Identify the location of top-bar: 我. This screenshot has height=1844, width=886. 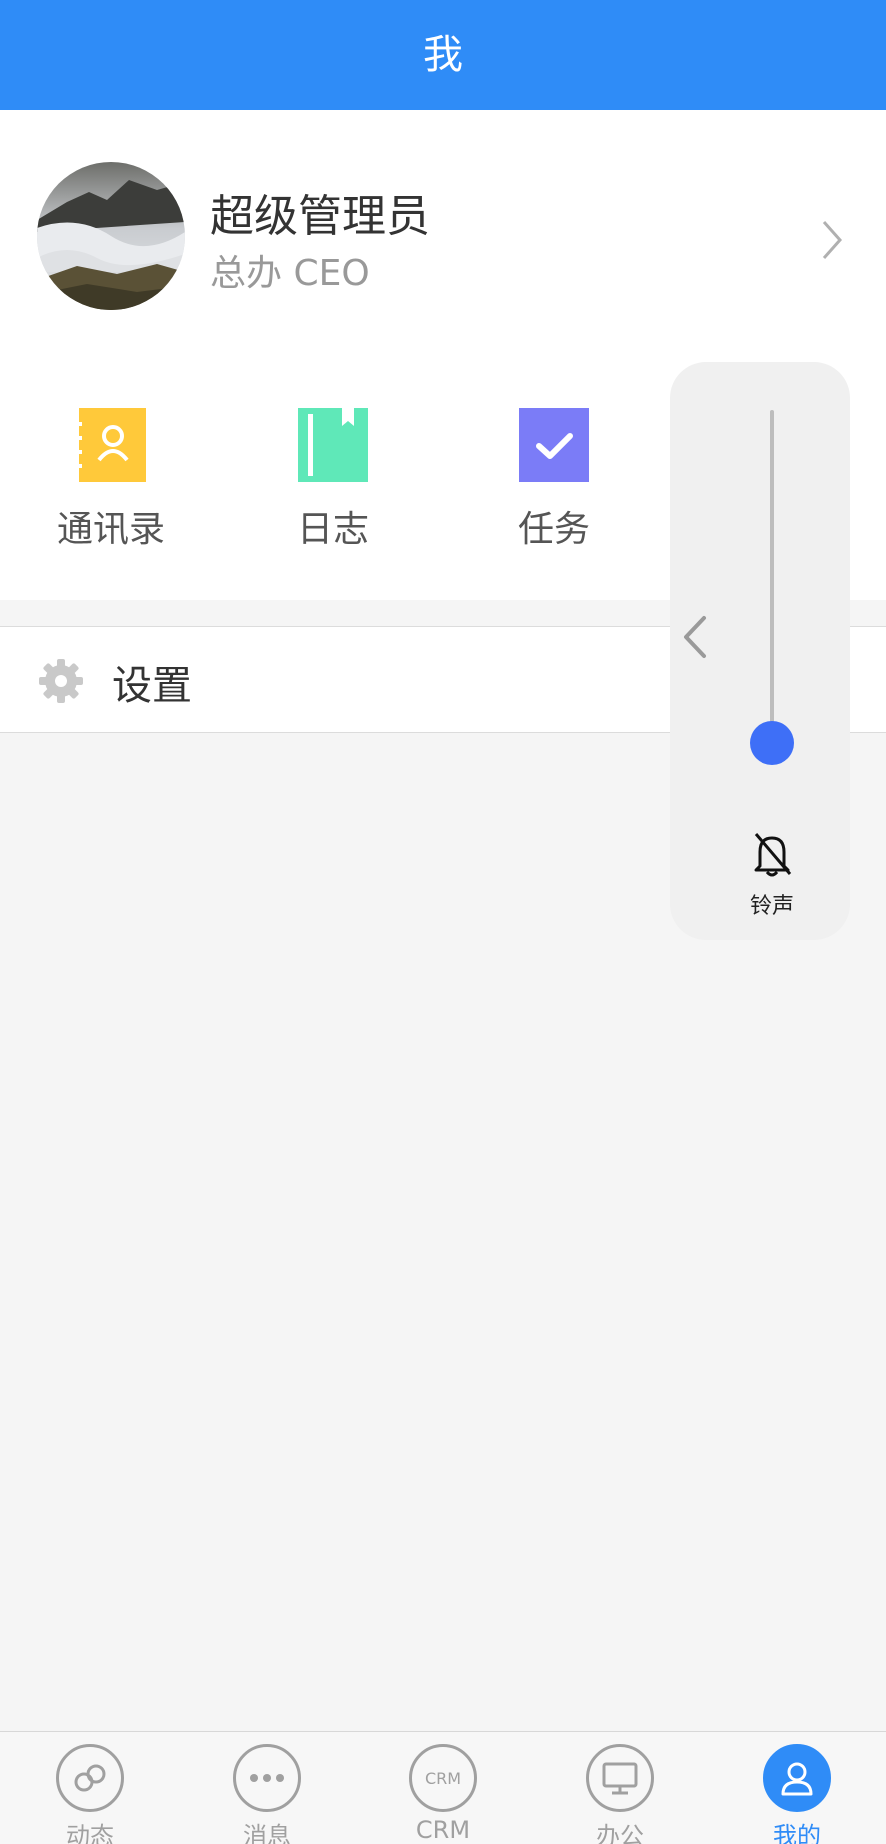
(443, 55).